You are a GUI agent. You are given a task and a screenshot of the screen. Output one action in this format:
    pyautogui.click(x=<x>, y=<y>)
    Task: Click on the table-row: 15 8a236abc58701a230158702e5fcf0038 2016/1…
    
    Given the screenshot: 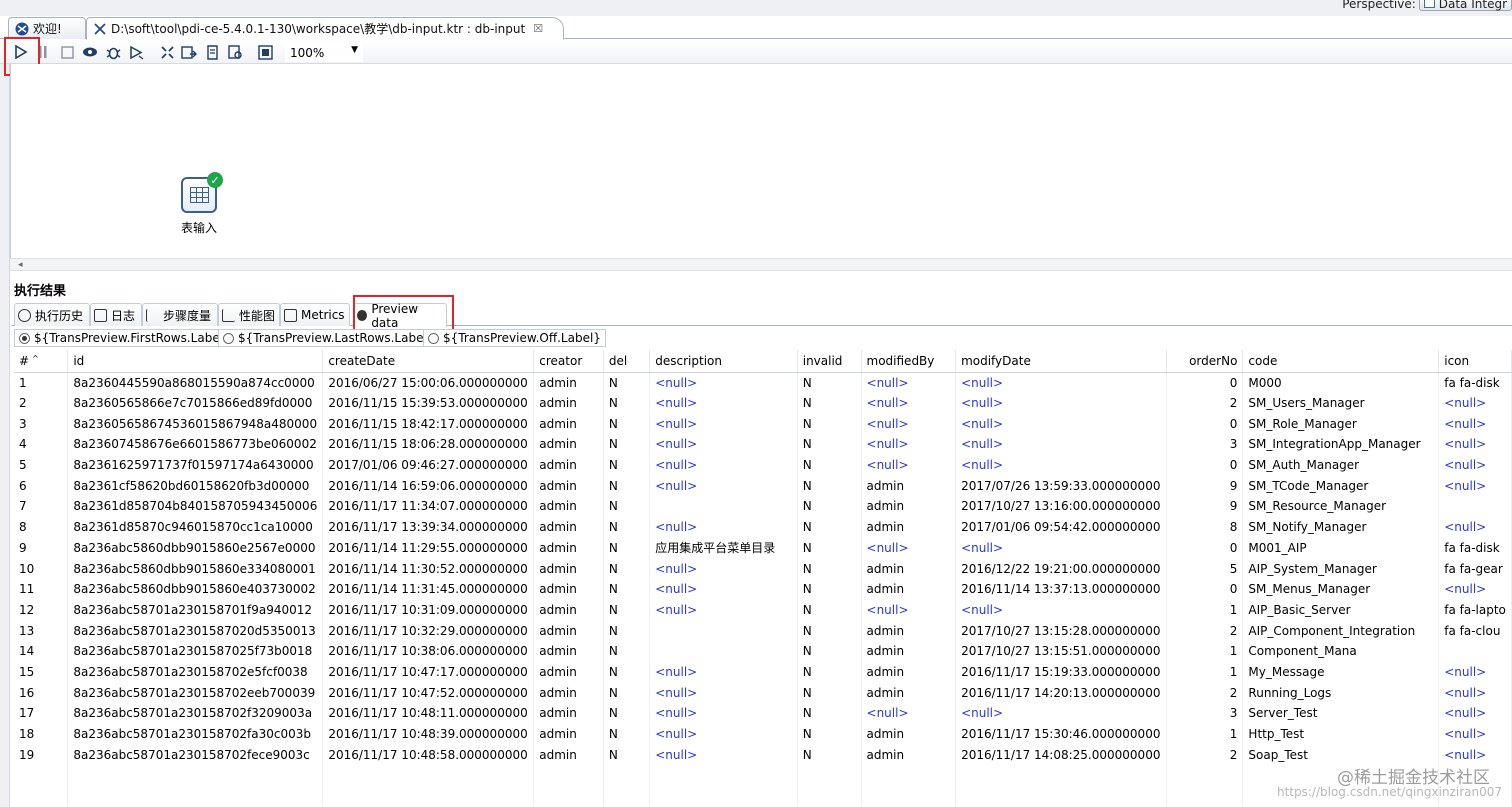 What is the action you would take?
    pyautogui.click(x=763, y=672)
    